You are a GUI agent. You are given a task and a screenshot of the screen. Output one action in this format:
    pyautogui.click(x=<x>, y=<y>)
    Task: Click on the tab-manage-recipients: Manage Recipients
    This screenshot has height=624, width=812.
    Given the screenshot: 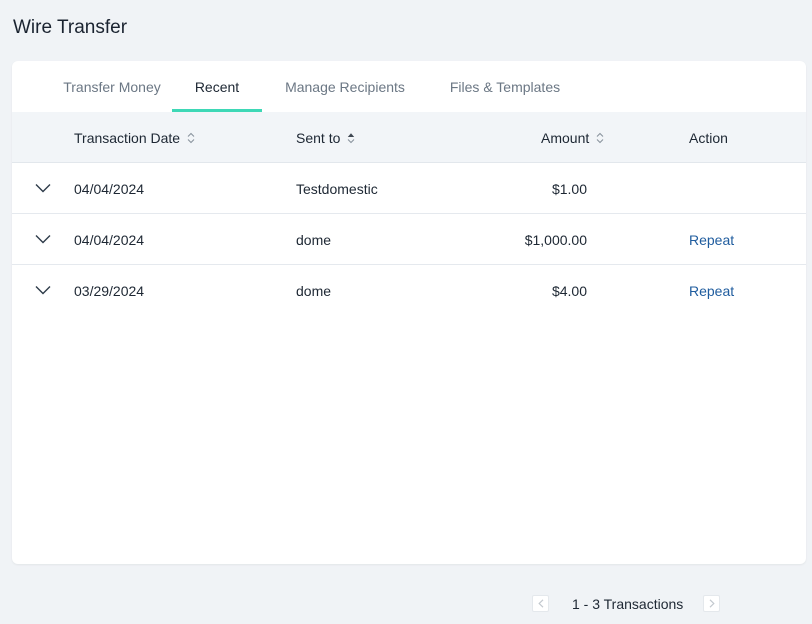 What is the action you would take?
    pyautogui.click(x=345, y=86)
    